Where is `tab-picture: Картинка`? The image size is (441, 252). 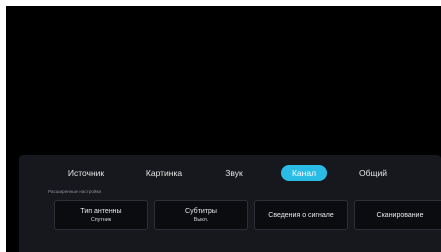
tab-picture: Картинка is located at coordinates (164, 173).